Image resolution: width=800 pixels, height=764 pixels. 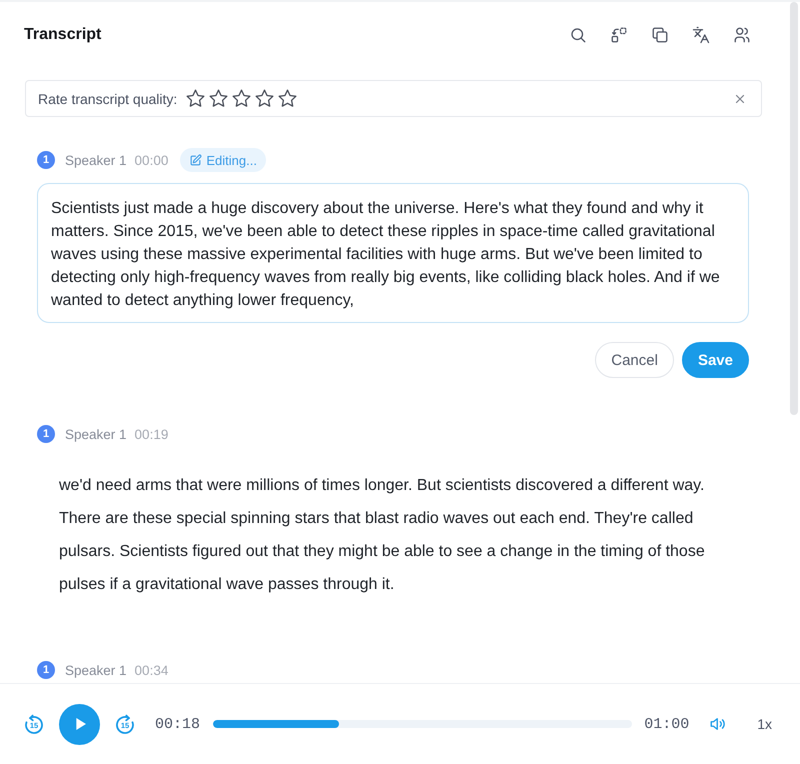 I want to click on cancel-button: Cancel, so click(x=634, y=360).